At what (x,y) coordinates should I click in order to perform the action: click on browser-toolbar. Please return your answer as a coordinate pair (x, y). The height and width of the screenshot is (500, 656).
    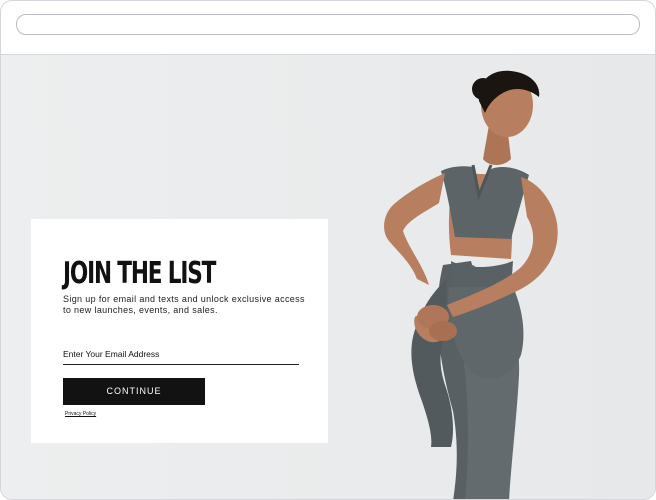
    Looking at the image, I should click on (328, 28).